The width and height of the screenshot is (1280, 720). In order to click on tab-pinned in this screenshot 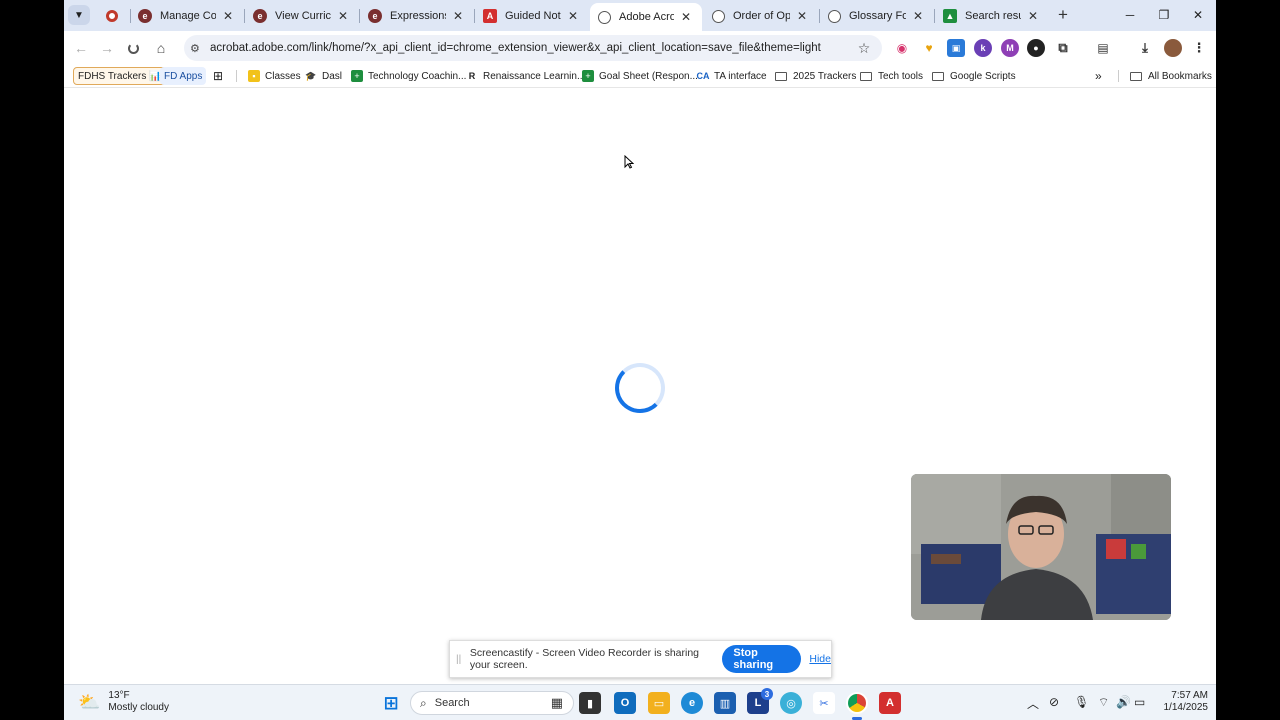, I will do `click(114, 16)`.